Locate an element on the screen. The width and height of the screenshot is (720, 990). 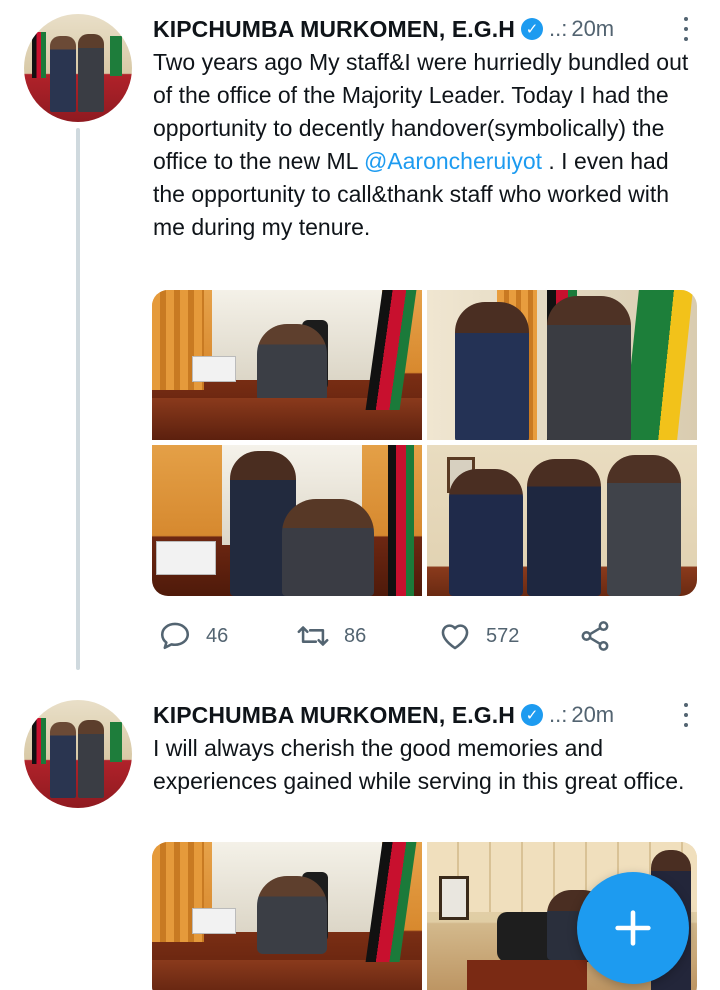
like-button: 572 is located at coordinates (508, 636).